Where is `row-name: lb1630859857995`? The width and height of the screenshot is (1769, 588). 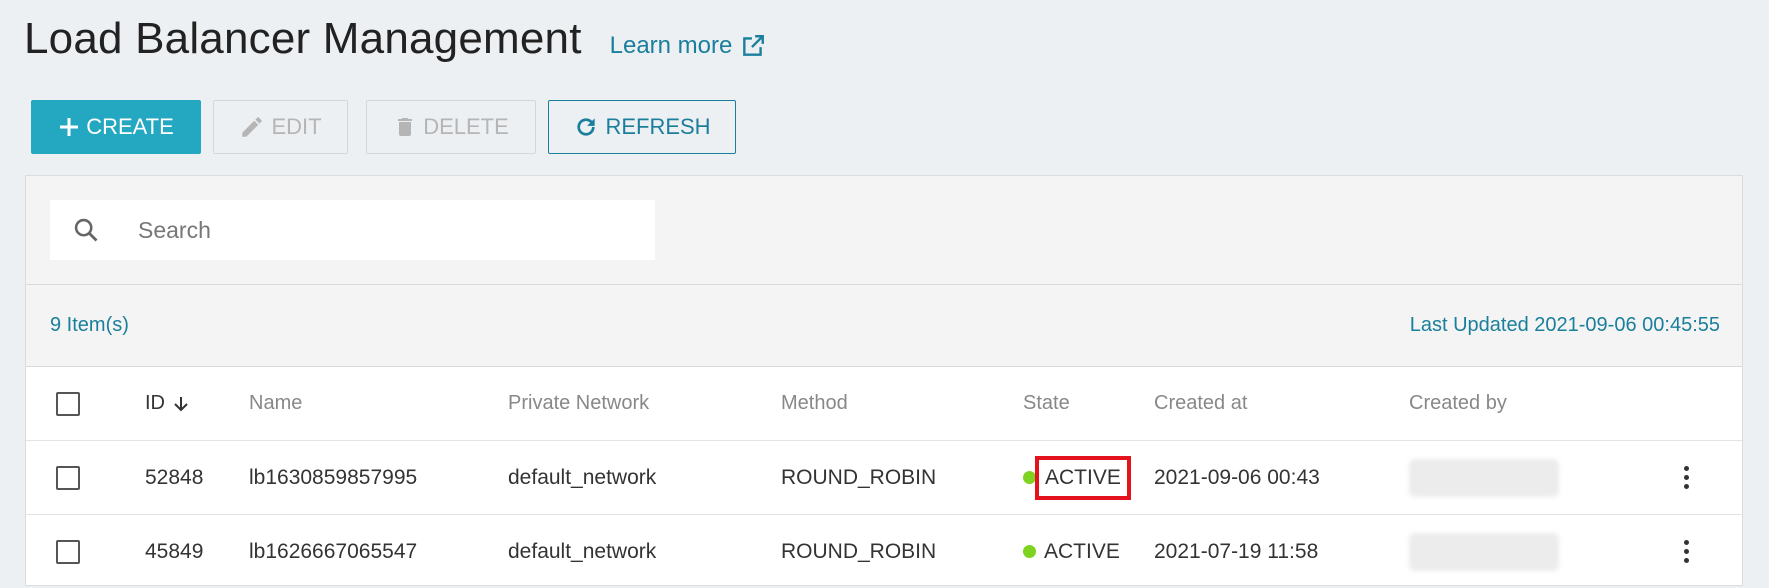 row-name: lb1630859857995 is located at coordinates (333, 477).